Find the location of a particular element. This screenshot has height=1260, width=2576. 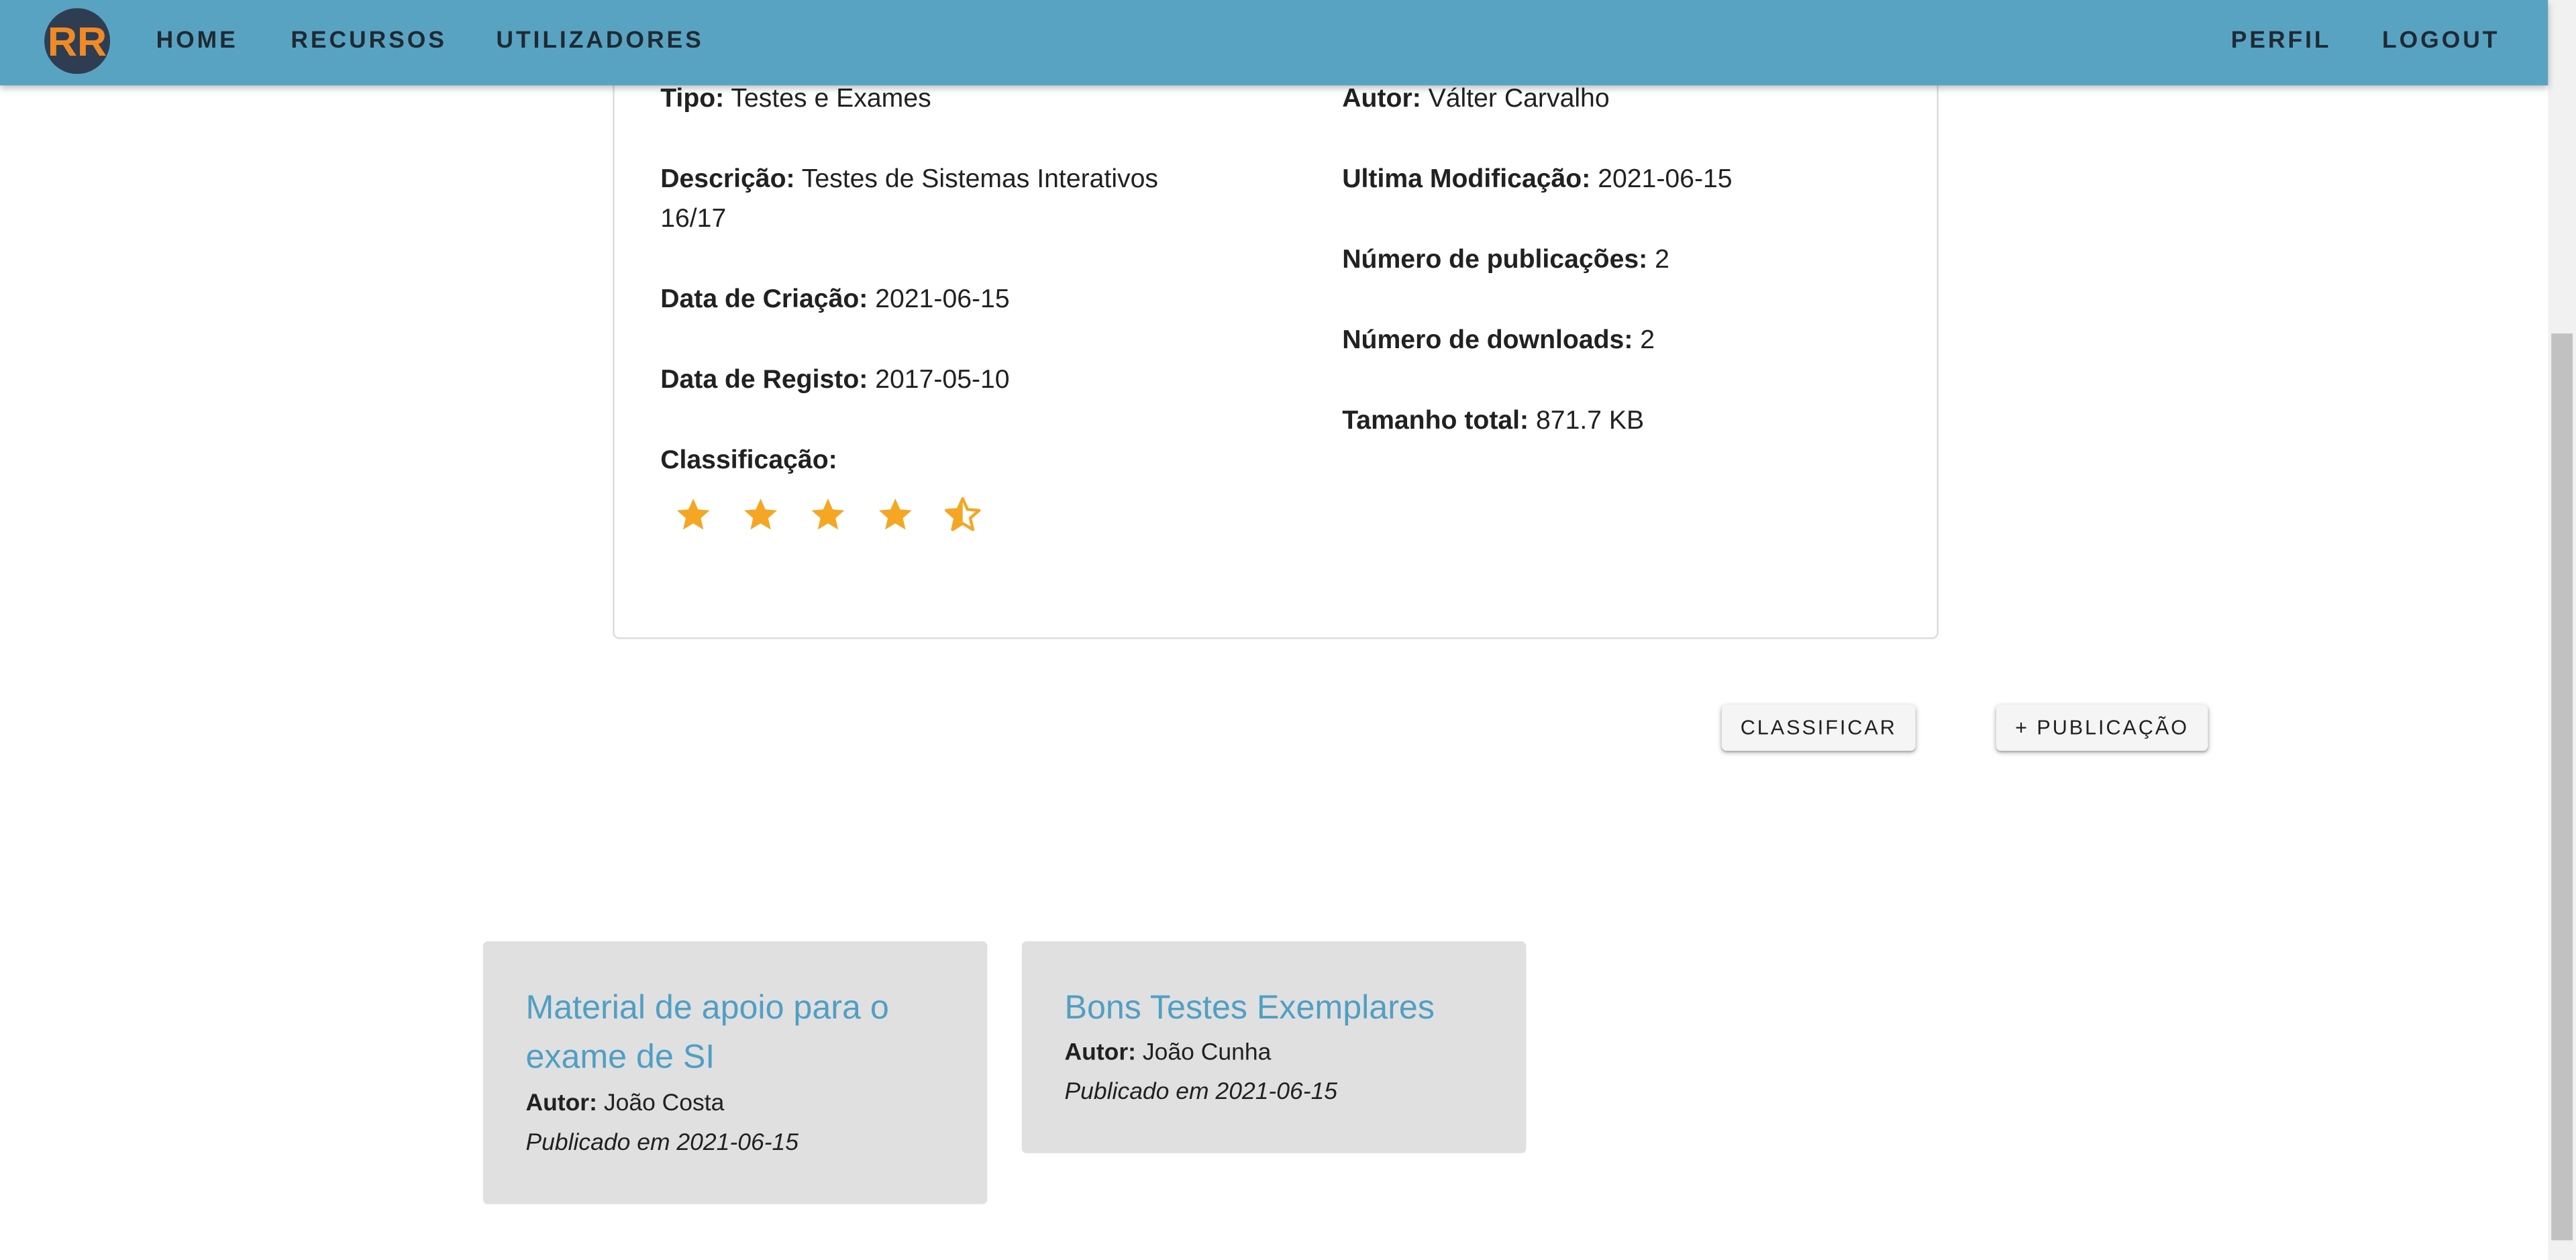

star-half-icon is located at coordinates (963, 513).